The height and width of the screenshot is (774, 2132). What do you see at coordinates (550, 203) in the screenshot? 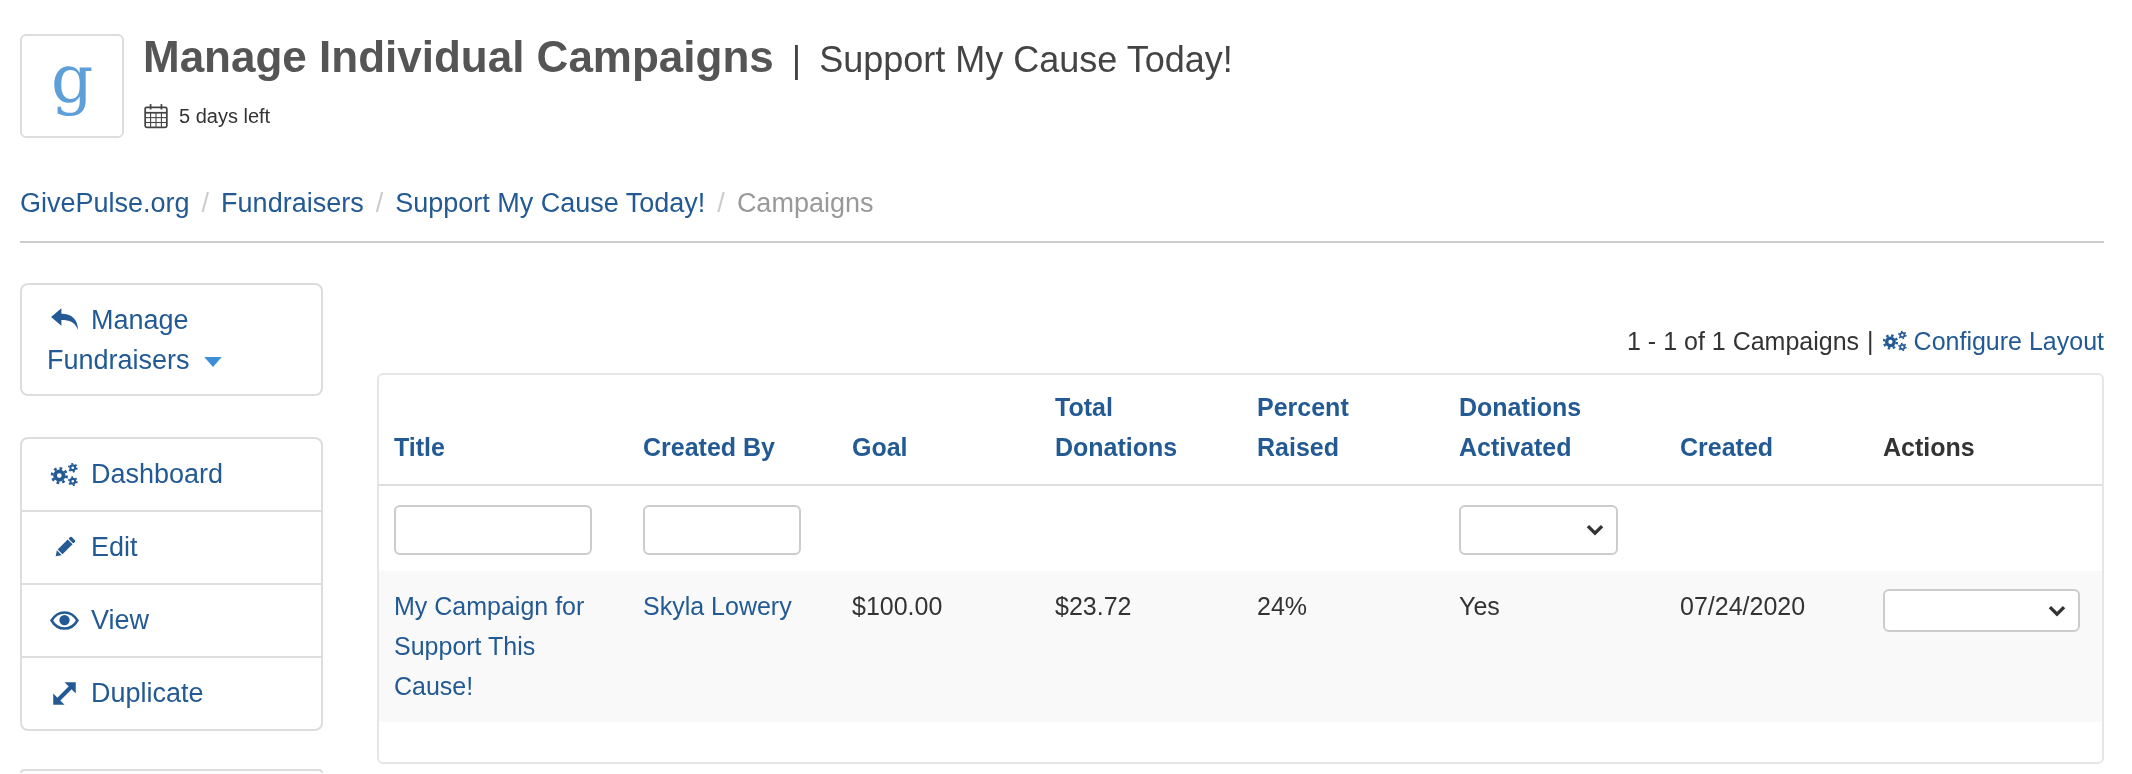
I see `breadcrumb-link: Support My Cause Today!` at bounding box center [550, 203].